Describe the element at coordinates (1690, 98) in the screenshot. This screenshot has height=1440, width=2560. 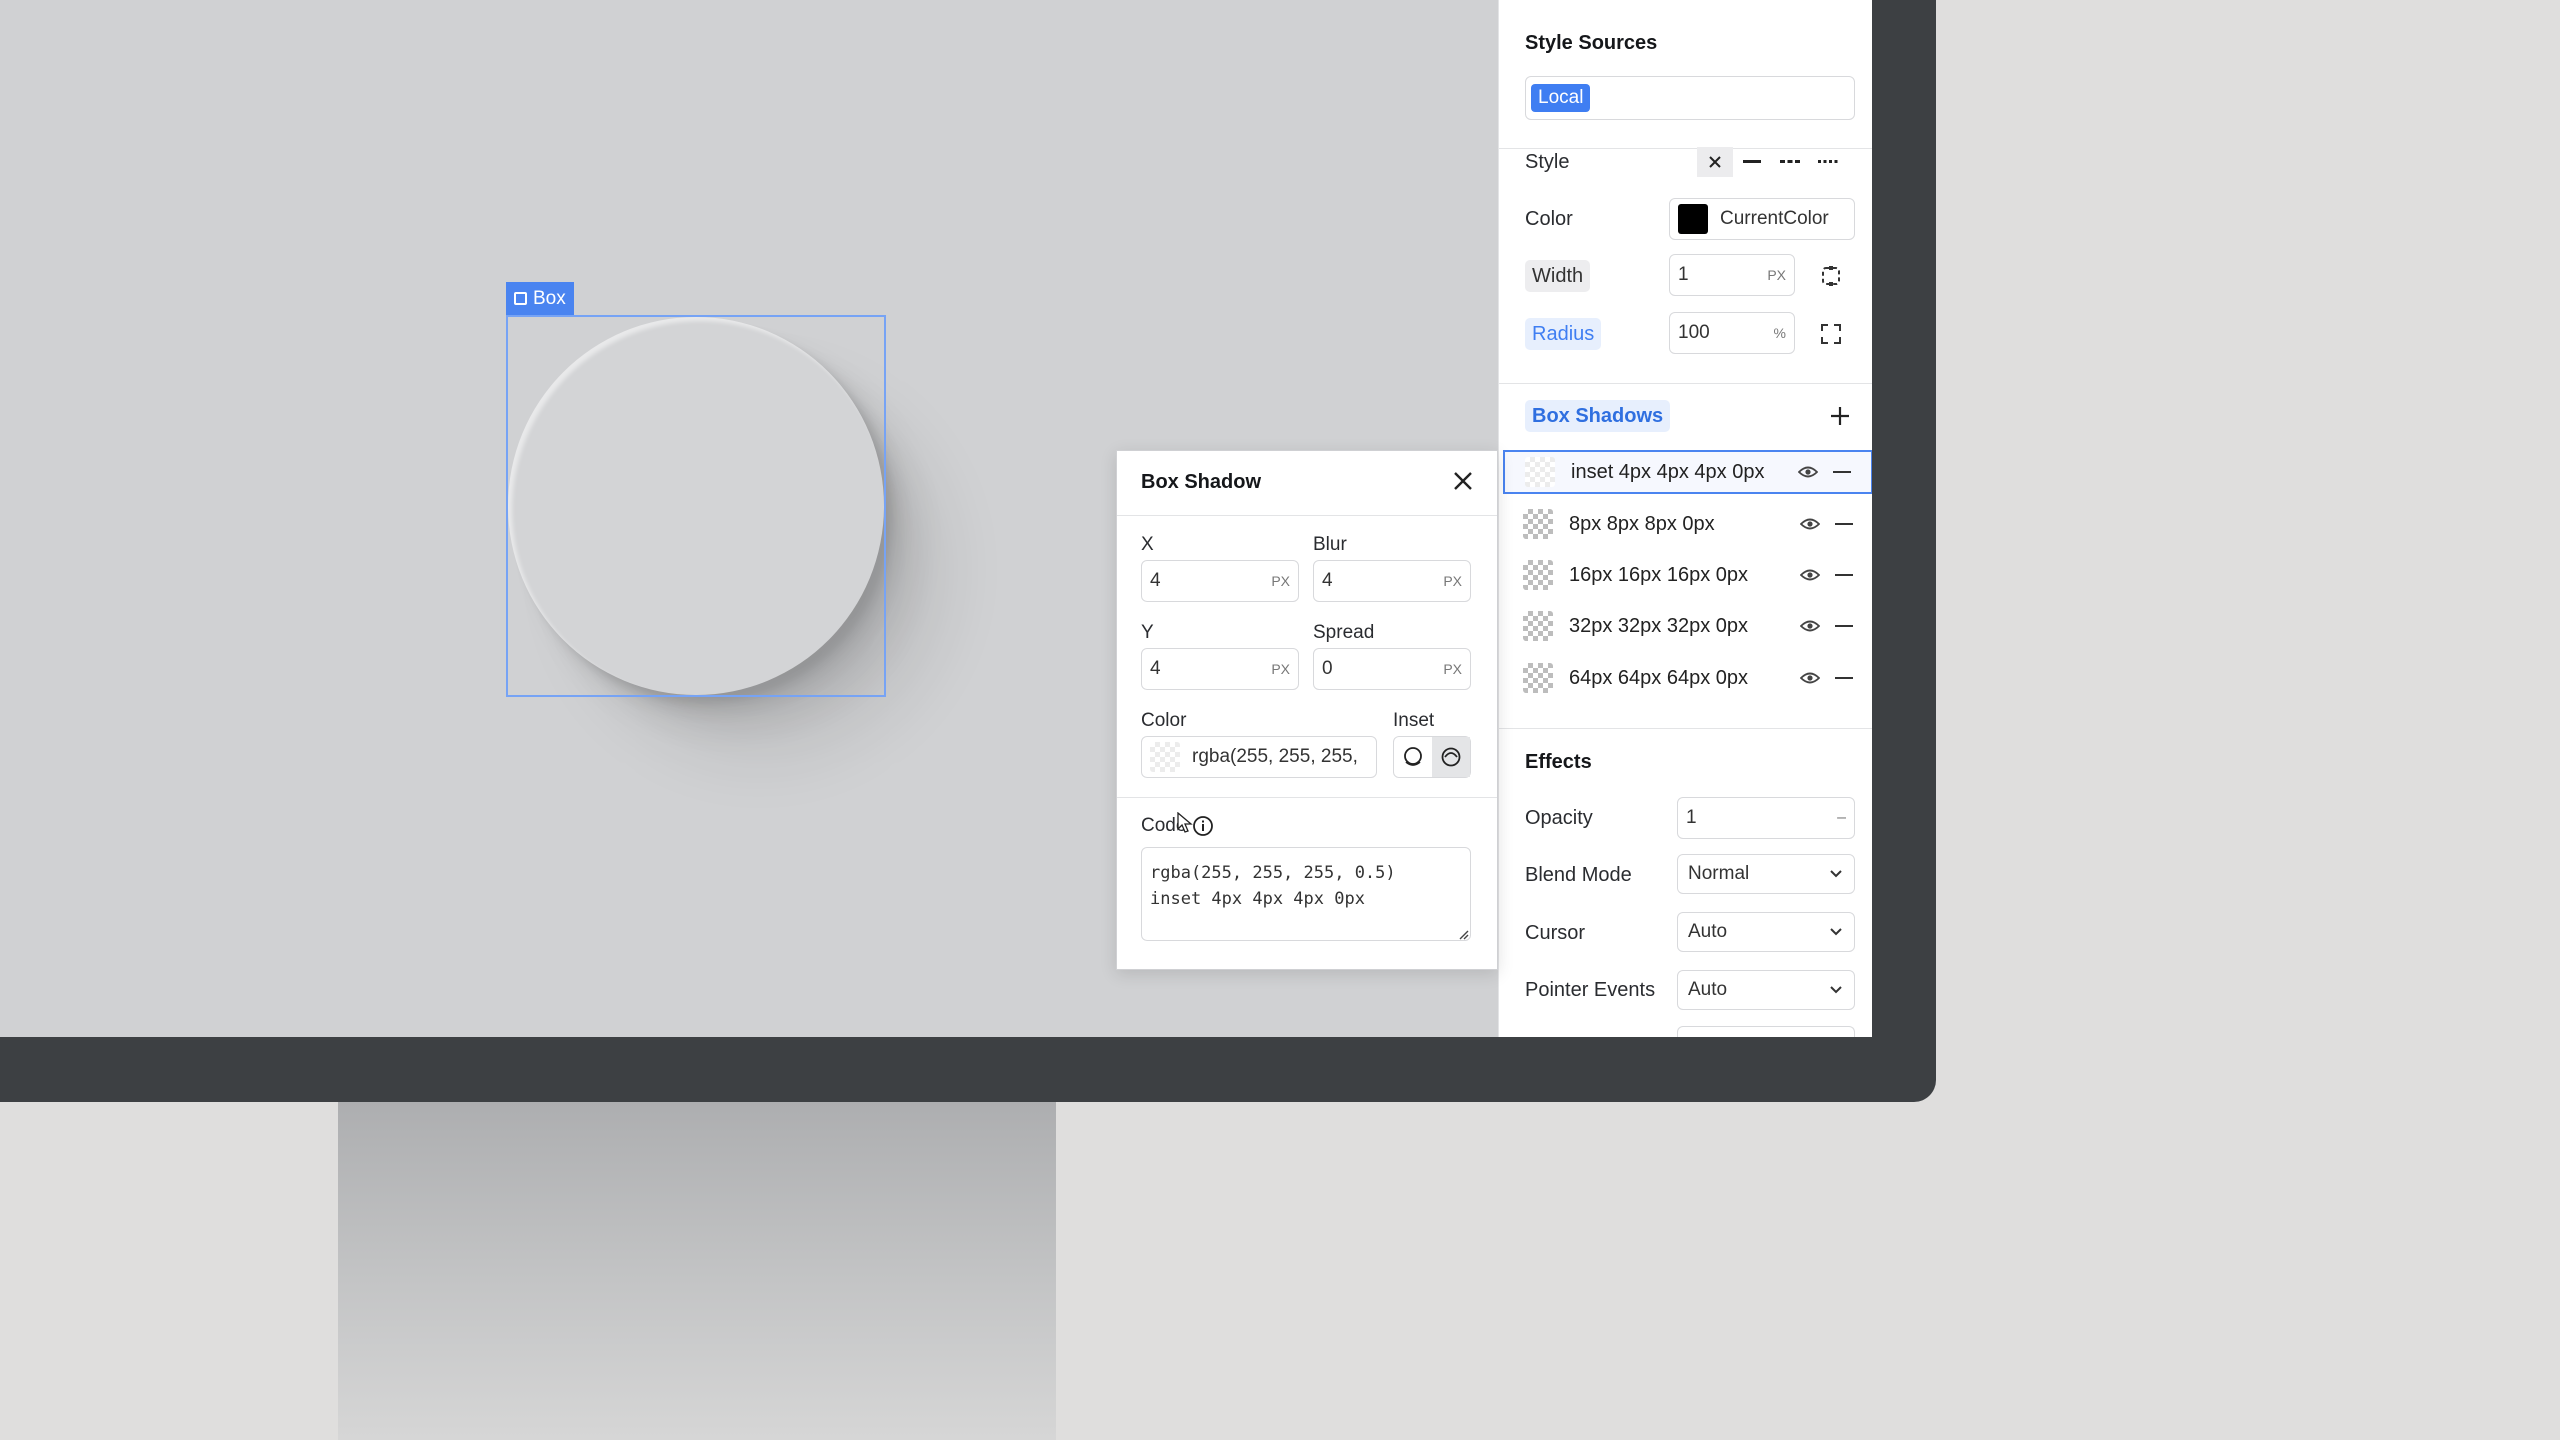
I see `style-sources-input: Local` at that location.